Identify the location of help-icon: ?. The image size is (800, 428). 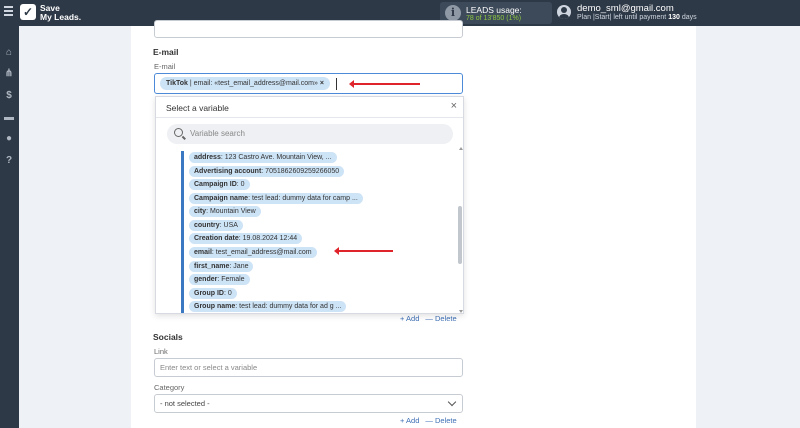
(9, 160).